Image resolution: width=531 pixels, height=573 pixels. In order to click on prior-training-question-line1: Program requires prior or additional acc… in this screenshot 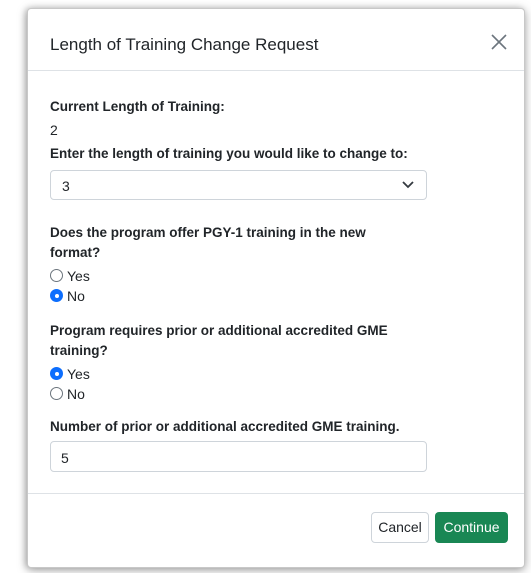, I will do `click(219, 330)`.